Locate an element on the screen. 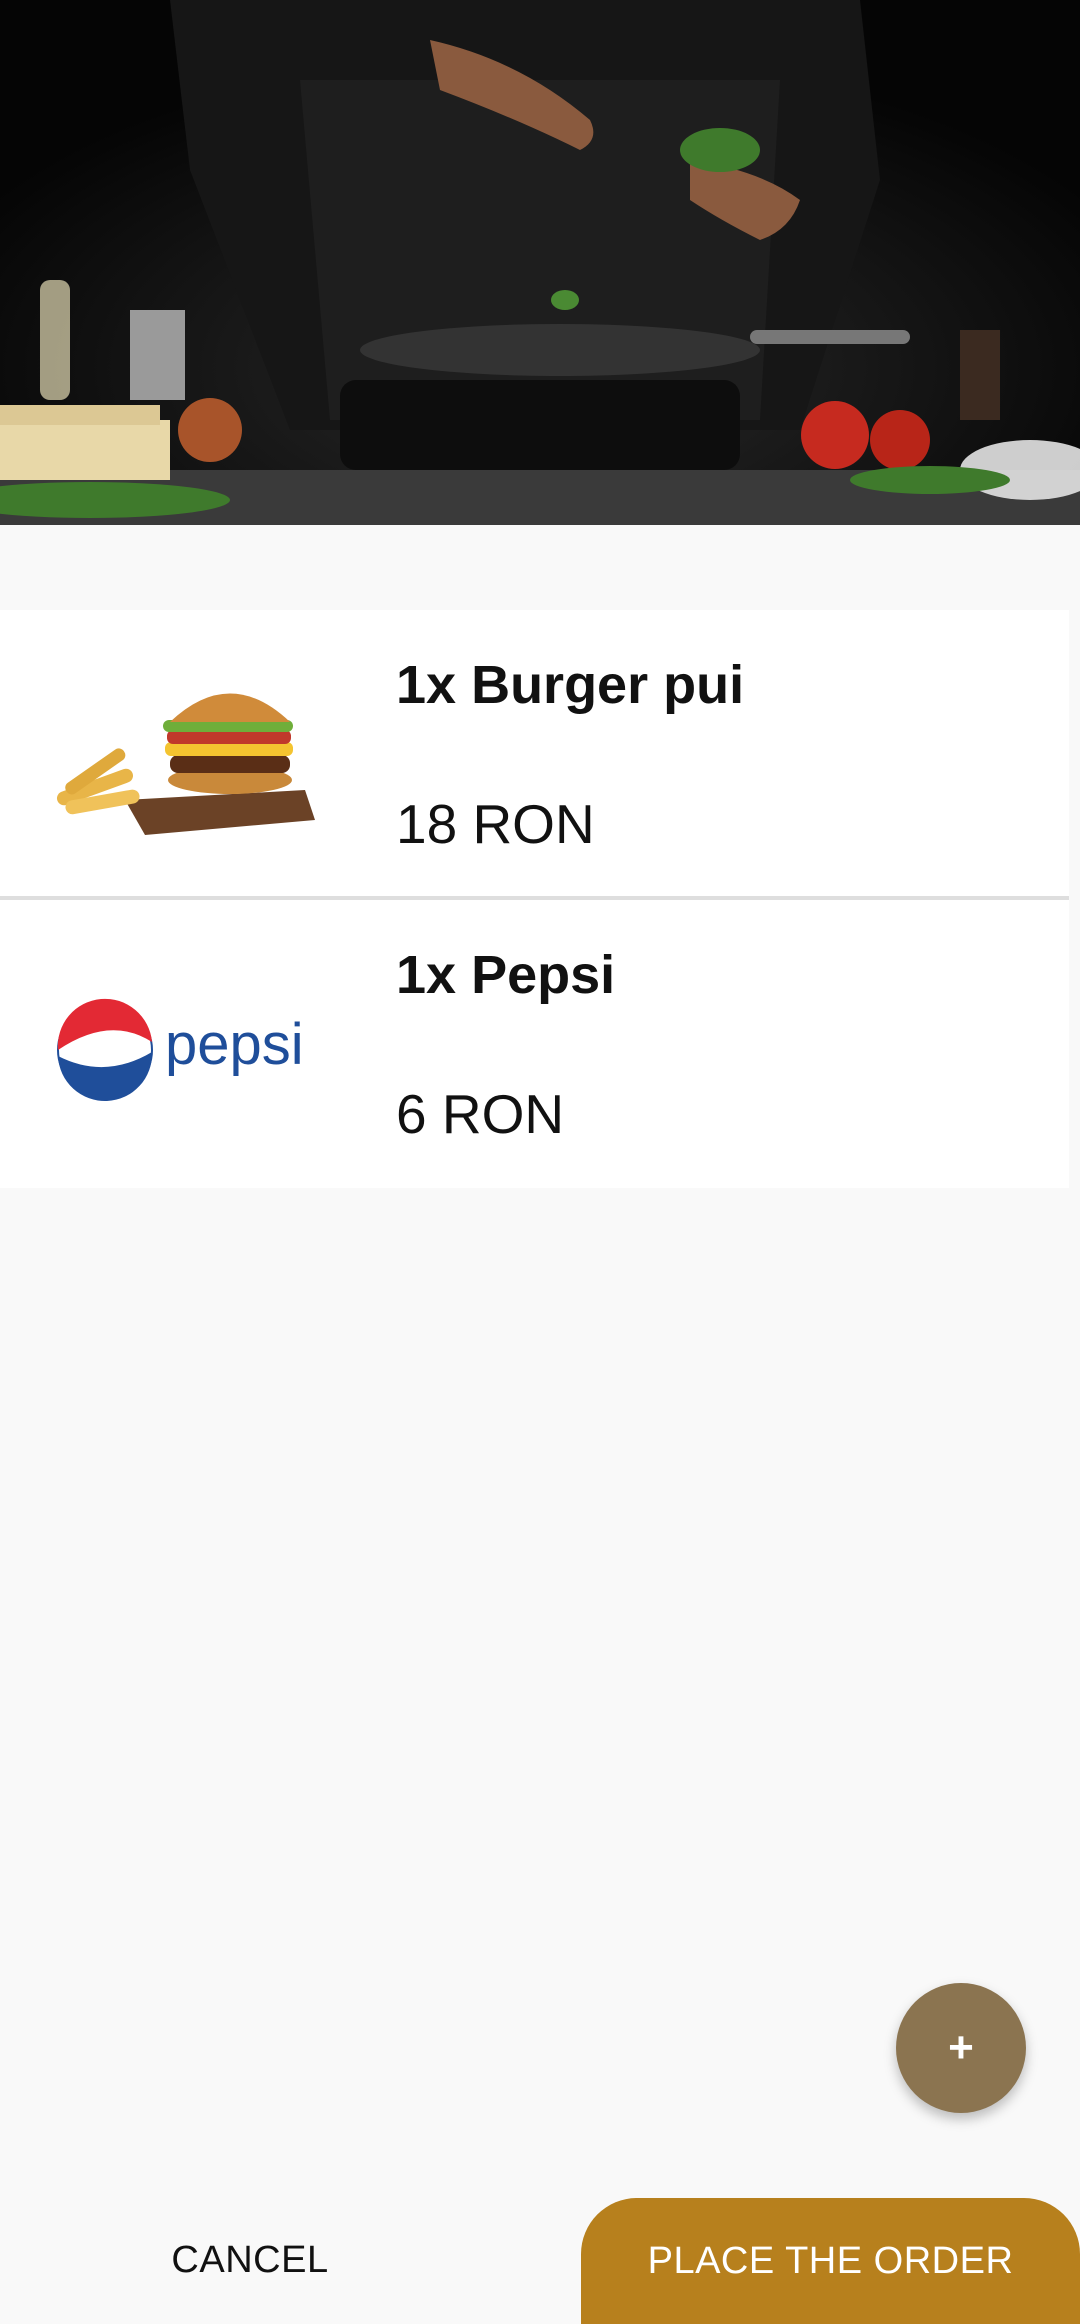 This screenshot has width=1080, height=2324. cancel-button: CANCEL is located at coordinates (250, 2260).